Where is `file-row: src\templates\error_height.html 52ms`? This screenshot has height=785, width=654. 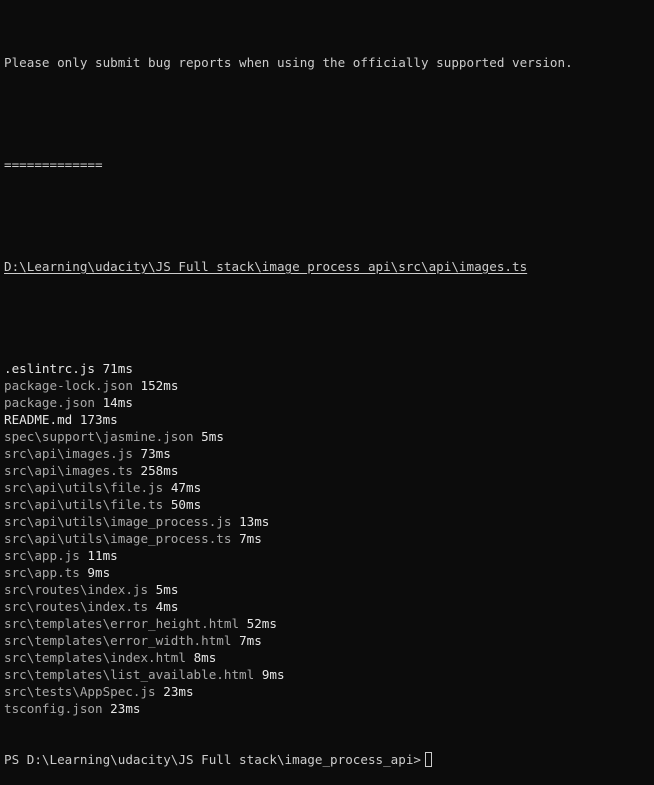 file-row: src\templates\error_height.html 52ms is located at coordinates (327, 623).